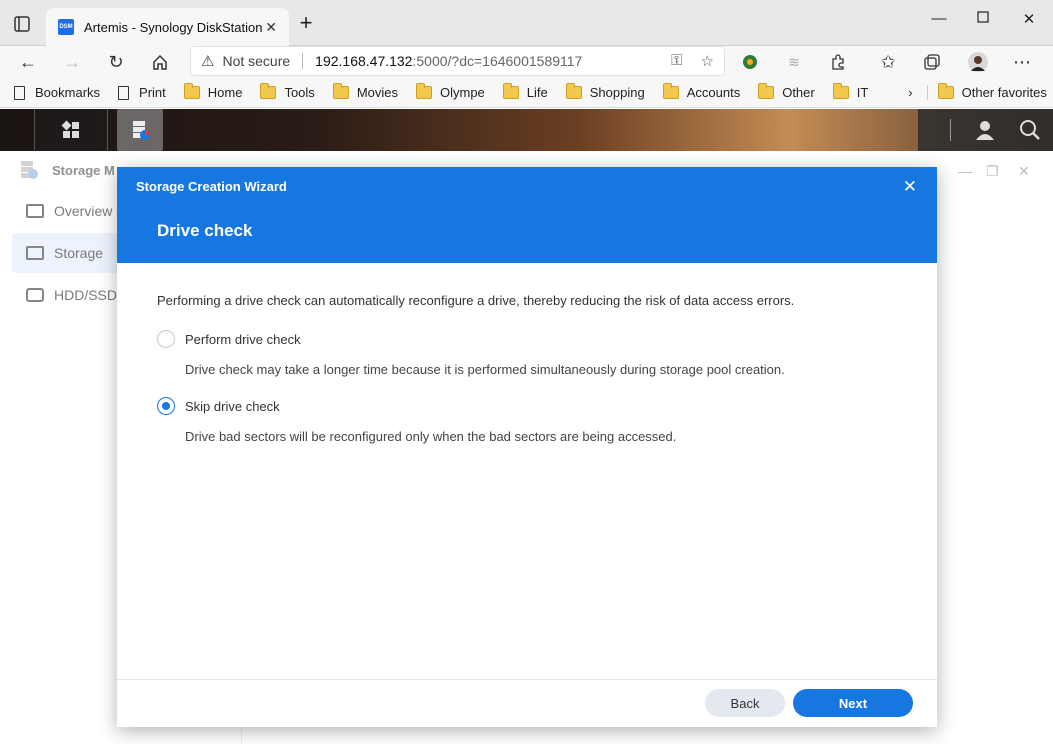 Image resolution: width=1053 pixels, height=744 pixels. Describe the element at coordinates (462, 92) in the screenshot. I see `bookmark-label: Olympe` at that location.